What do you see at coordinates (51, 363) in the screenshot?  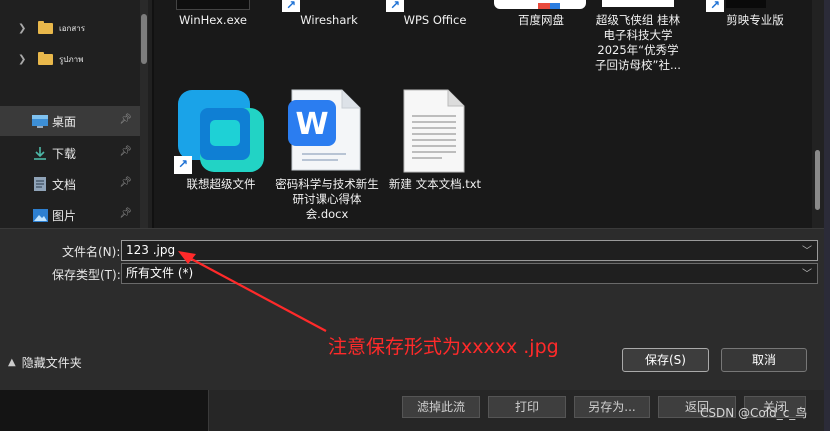 I see `hide-folders-label: 隐藏文件夹` at bounding box center [51, 363].